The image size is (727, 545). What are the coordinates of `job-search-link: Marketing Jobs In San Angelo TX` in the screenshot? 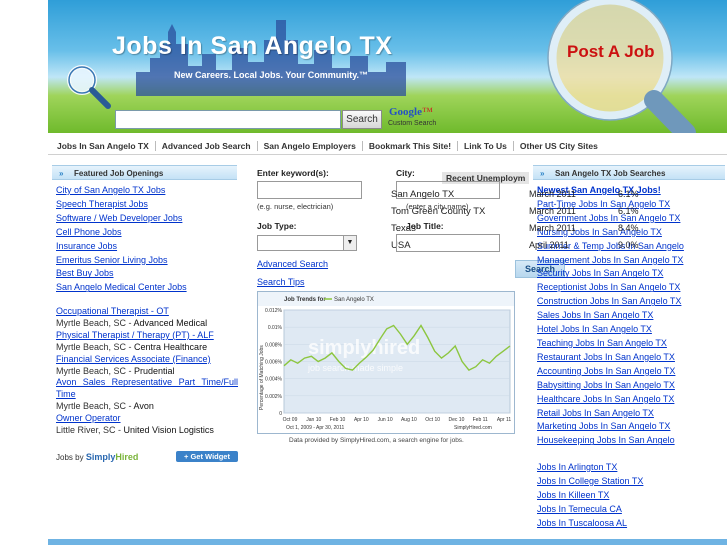 It's located at (632, 427).